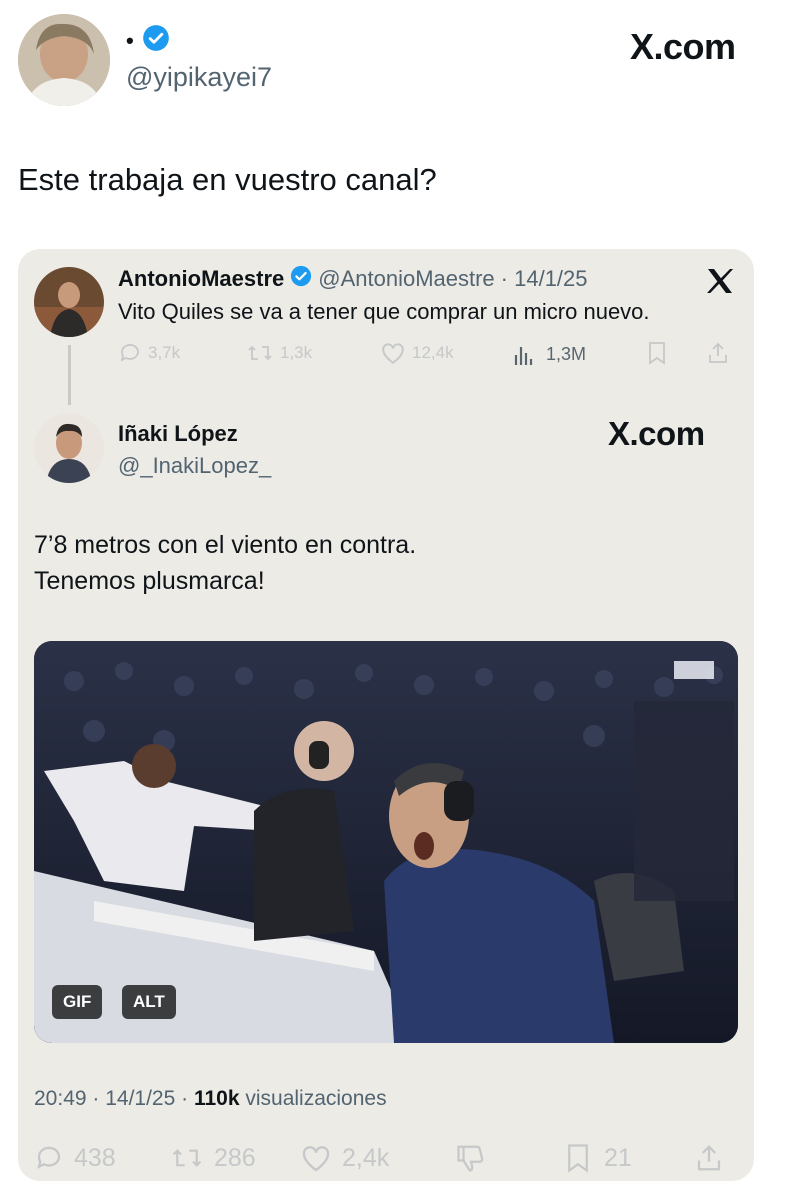 This screenshot has height=1200, width=786. What do you see at coordinates (470, 1158) in the screenshot?
I see `thumbs-down-icon` at bounding box center [470, 1158].